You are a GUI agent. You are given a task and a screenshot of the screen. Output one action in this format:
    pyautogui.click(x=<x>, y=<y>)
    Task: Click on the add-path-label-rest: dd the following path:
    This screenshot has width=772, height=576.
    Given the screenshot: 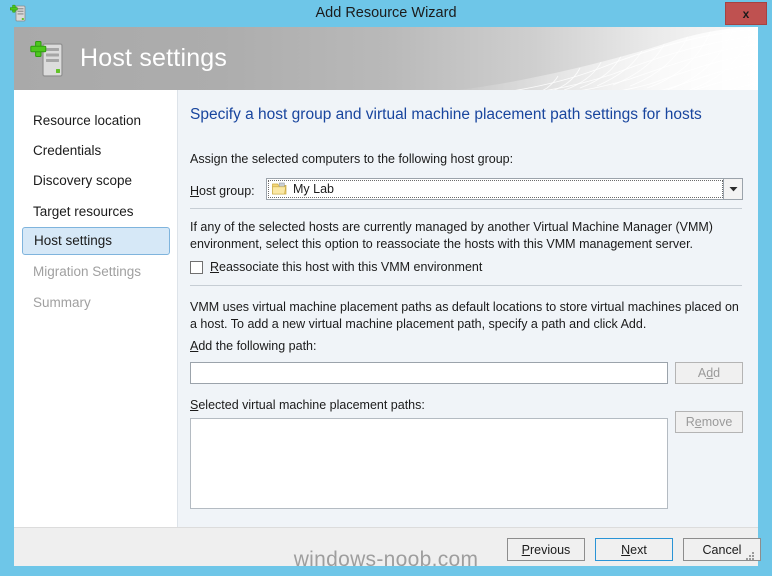 What is the action you would take?
    pyautogui.click(x=257, y=346)
    